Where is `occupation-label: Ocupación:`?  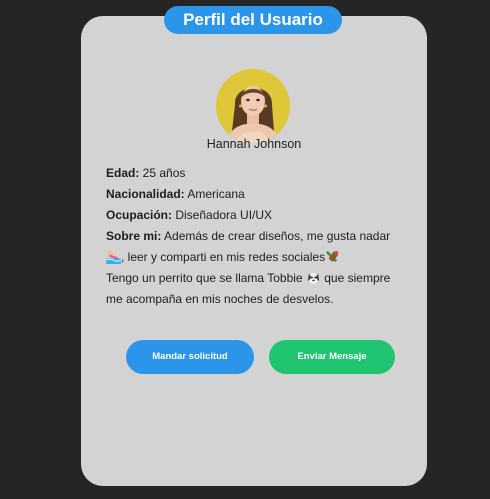 occupation-label: Ocupación: is located at coordinates (139, 215).